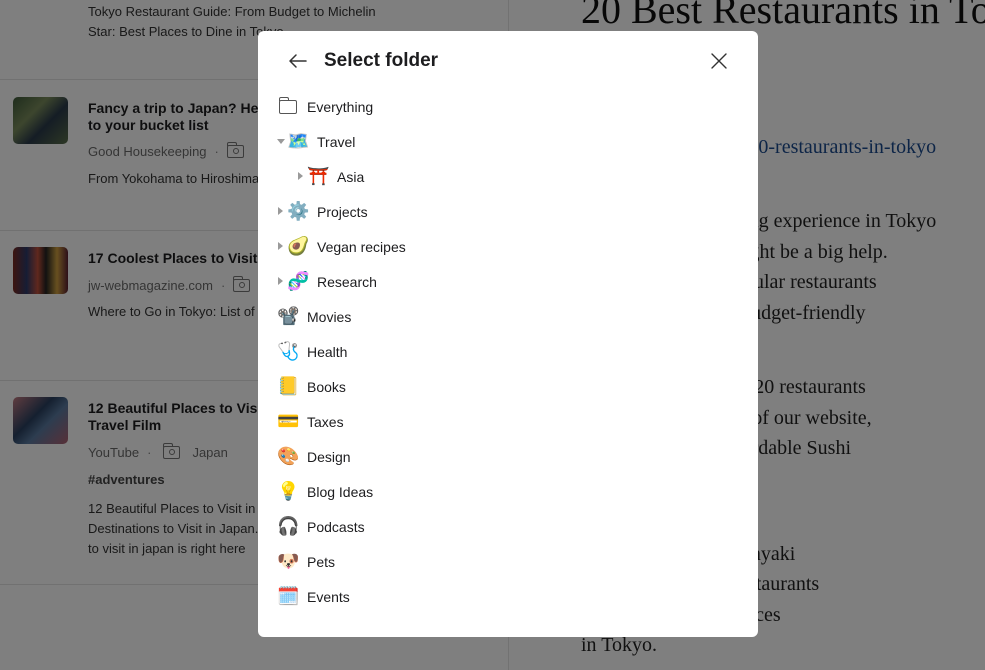 This screenshot has height=670, width=985. What do you see at coordinates (342, 212) in the screenshot?
I see `folder-label: Projects` at bounding box center [342, 212].